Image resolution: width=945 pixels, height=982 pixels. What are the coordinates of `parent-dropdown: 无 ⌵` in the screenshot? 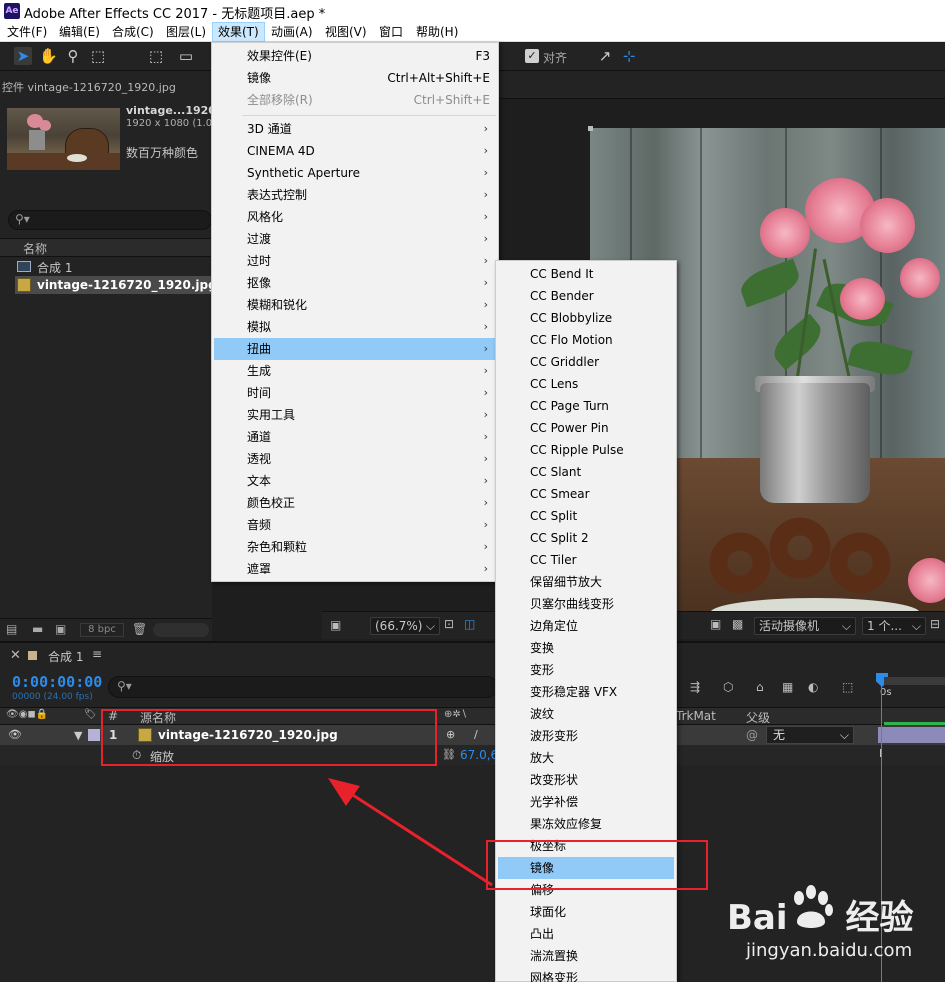 It's located at (810, 735).